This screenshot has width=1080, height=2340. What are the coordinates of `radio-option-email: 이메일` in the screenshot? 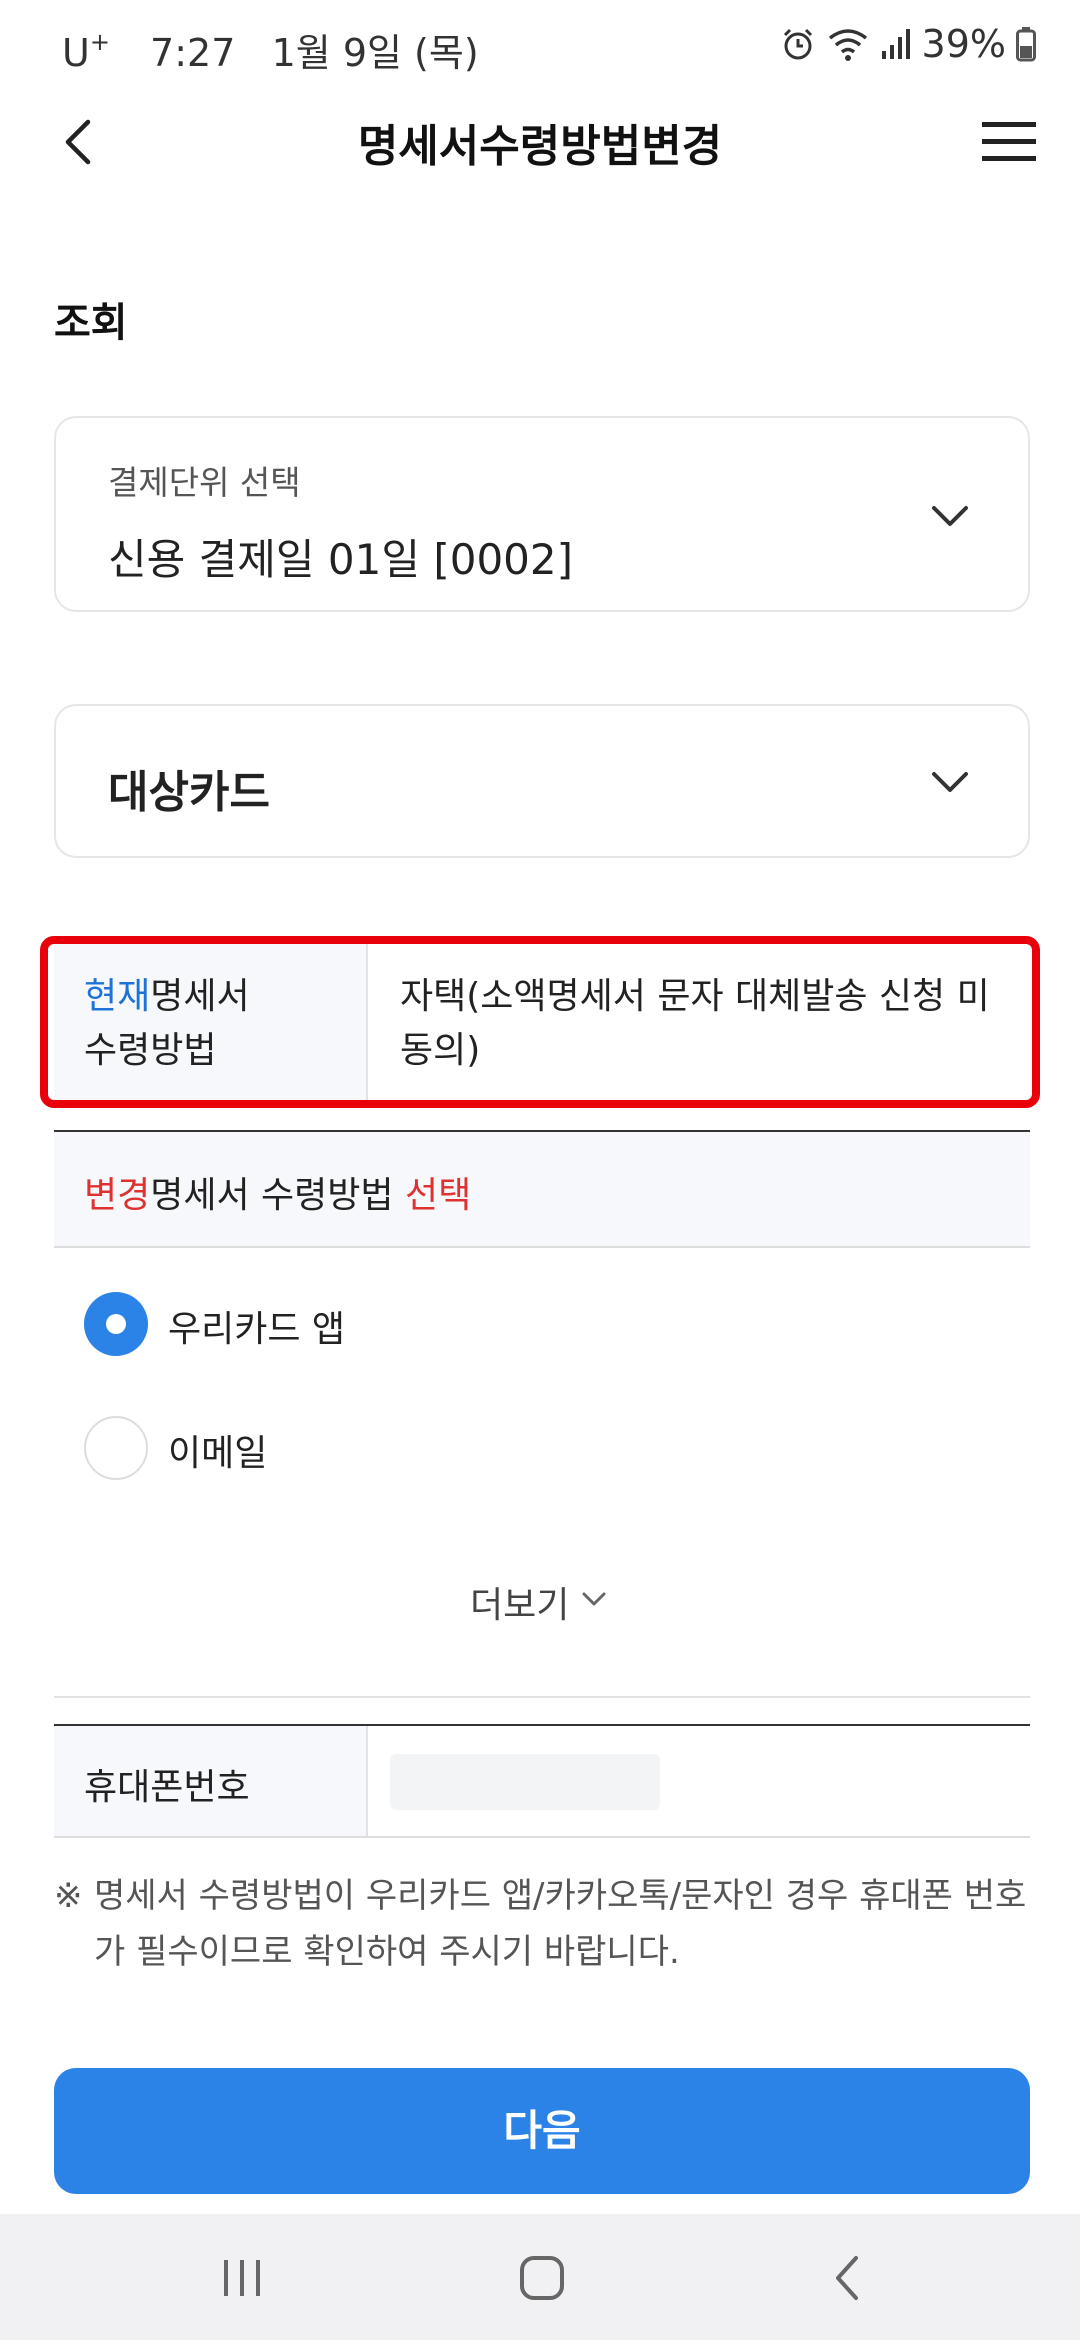 It's located at (384, 1449).